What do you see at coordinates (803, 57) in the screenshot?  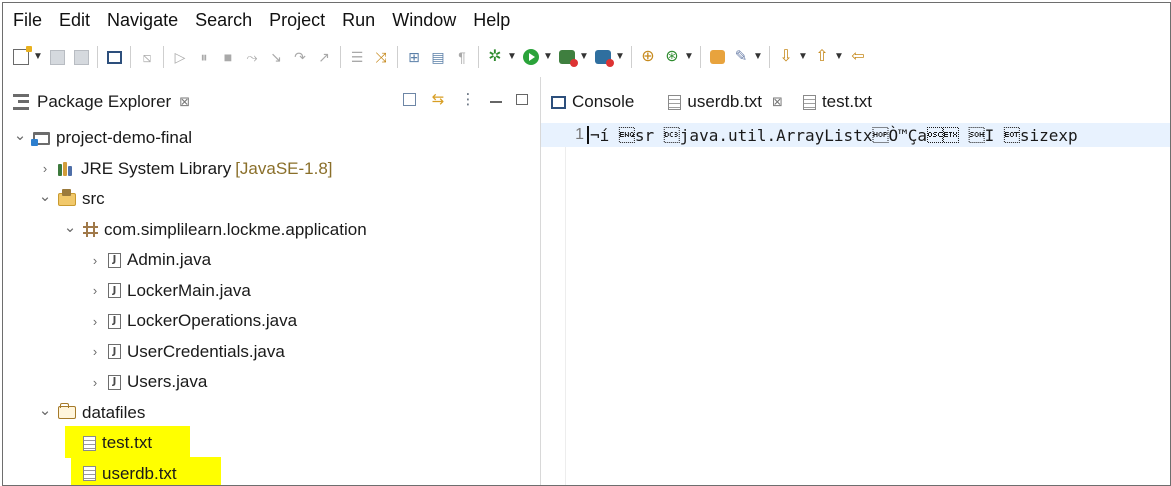 I see `next-annotation-dropdown-icon: ▼` at bounding box center [803, 57].